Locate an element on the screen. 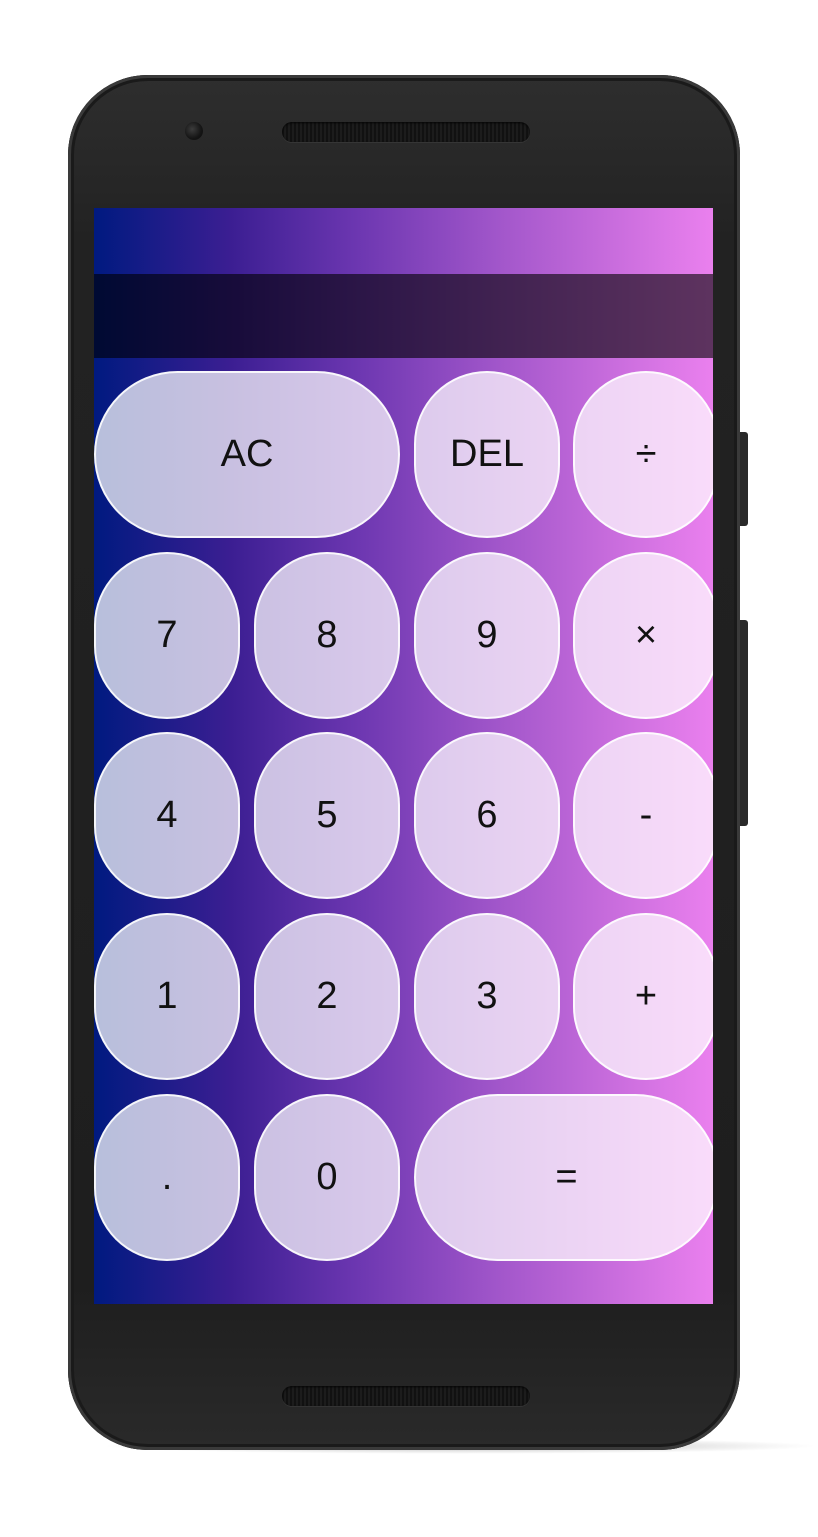  status-bar is located at coordinates (403, 241).